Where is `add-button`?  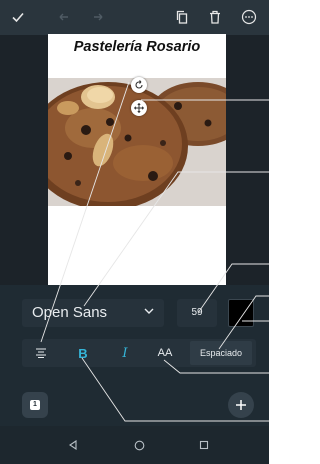 add-button is located at coordinates (241, 405).